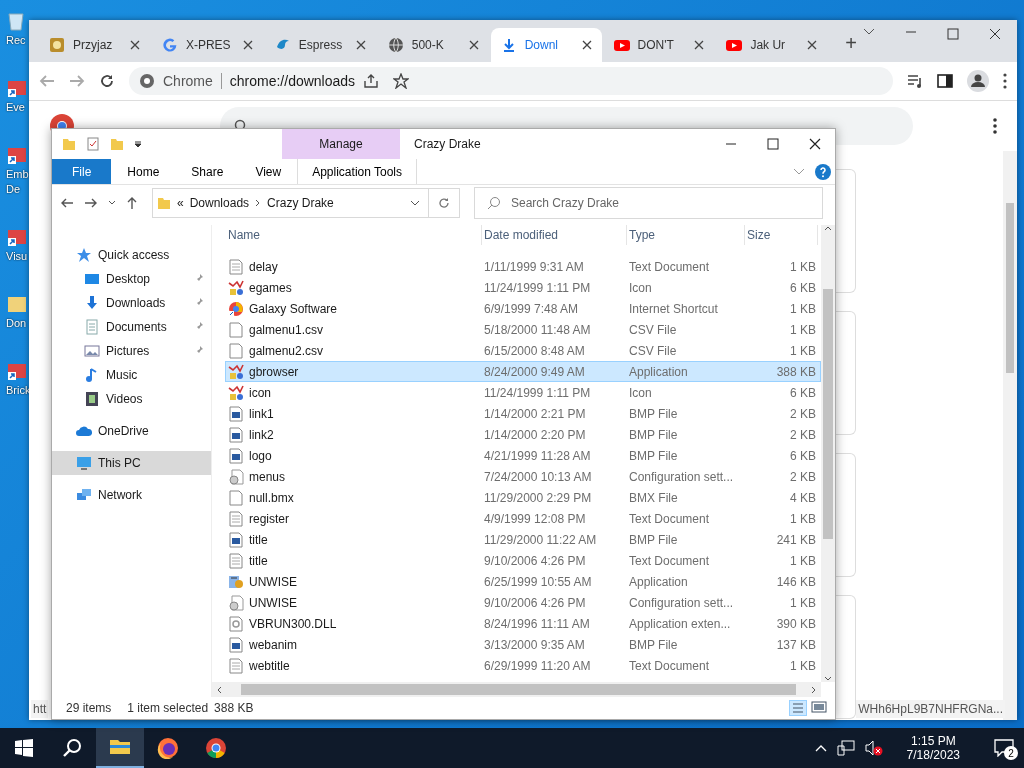 This screenshot has width=1024, height=768. Describe the element at coordinates (523, 623) in the screenshot. I see `file-row: VBRUN300.DLL 8/24/1996 11:11 AM Application exten... 390 KB` at that location.